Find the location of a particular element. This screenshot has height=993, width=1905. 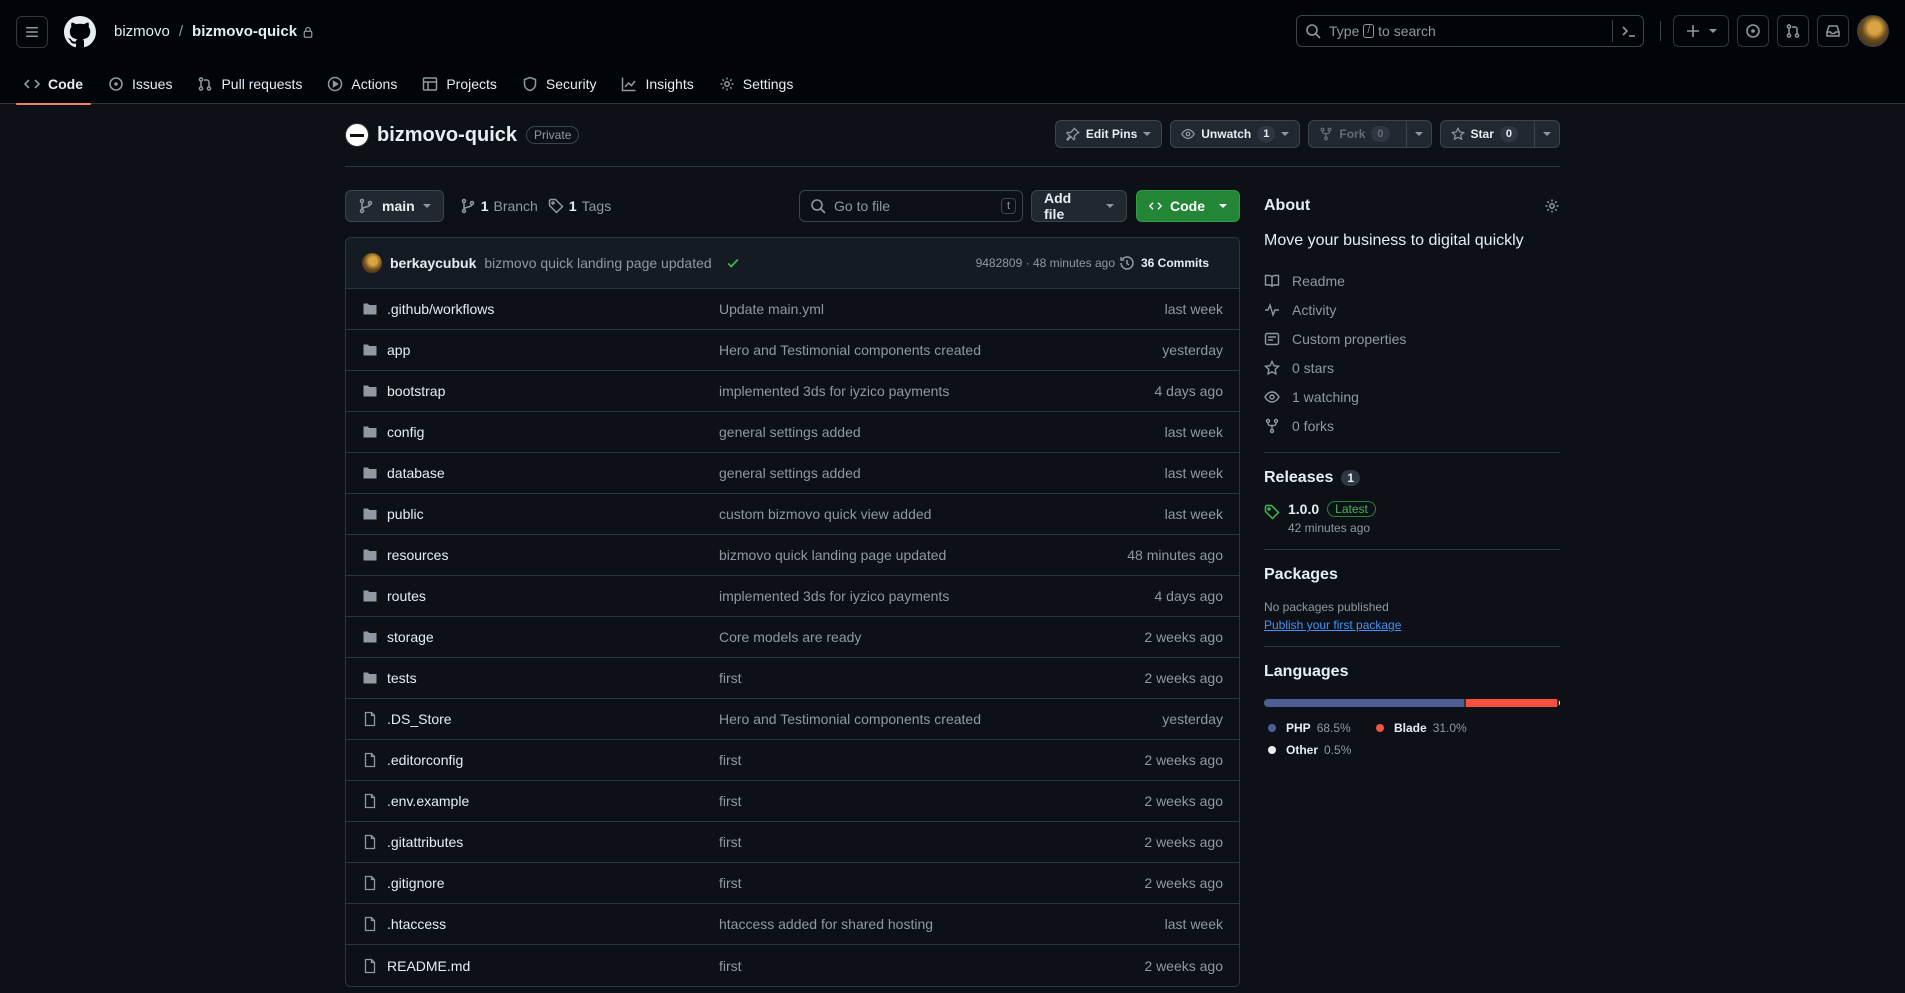

release-name: 1.0.0 is located at coordinates (1303, 509).